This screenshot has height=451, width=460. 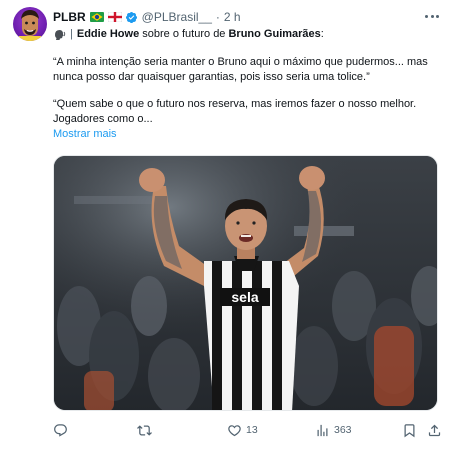 What do you see at coordinates (244, 297) in the screenshot?
I see `shirt-sponsor-text: sela` at bounding box center [244, 297].